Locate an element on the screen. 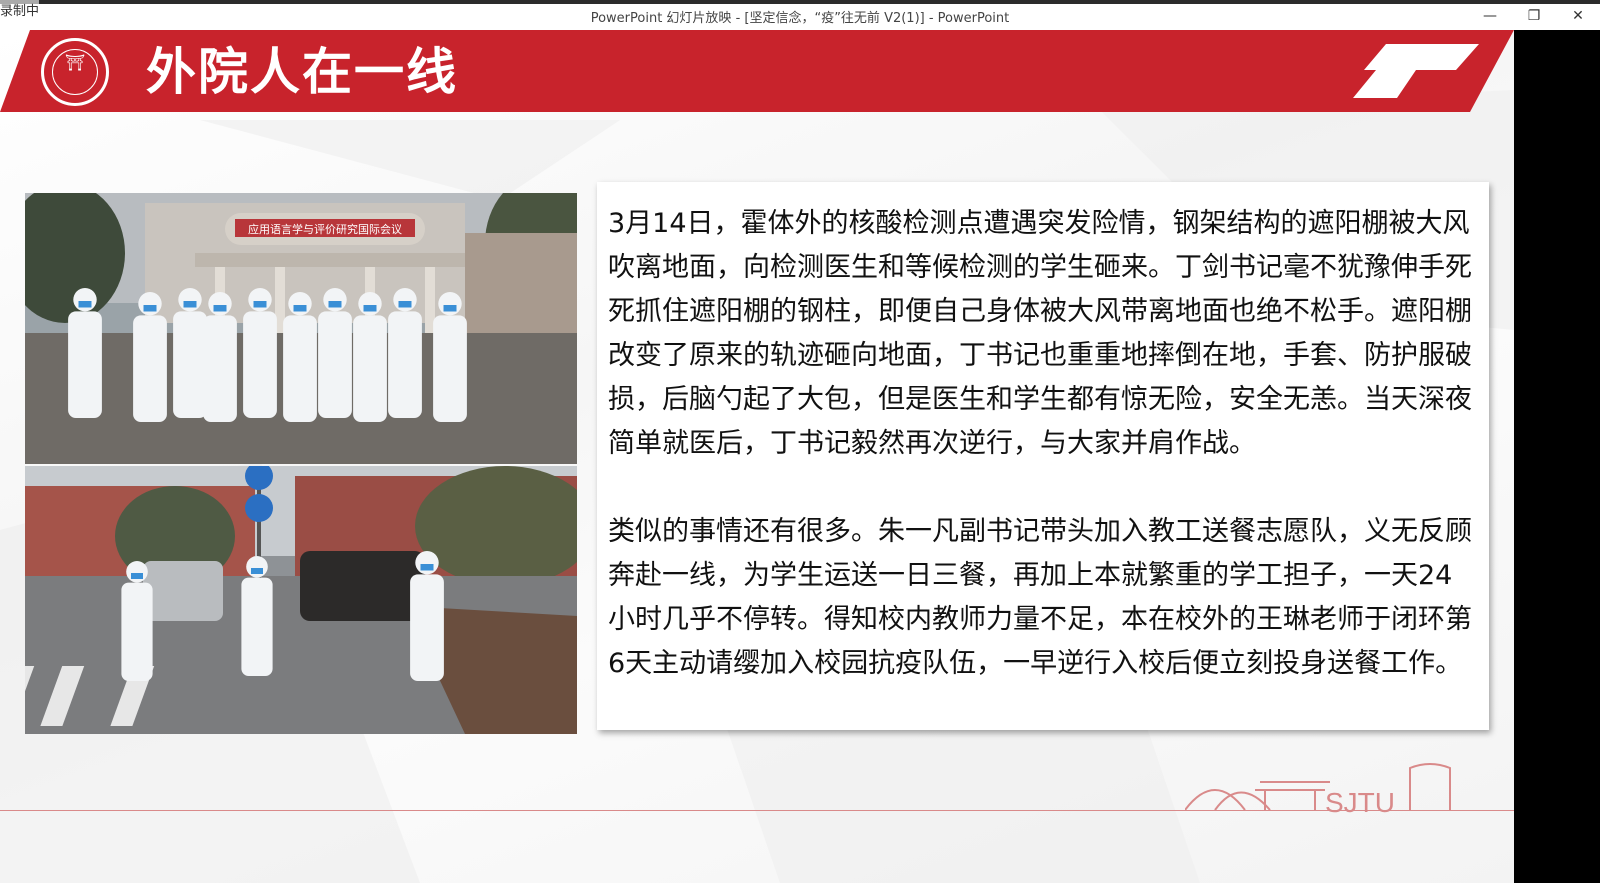 This screenshot has width=1600, height=883. window-top-strip is located at coordinates (800, 2).